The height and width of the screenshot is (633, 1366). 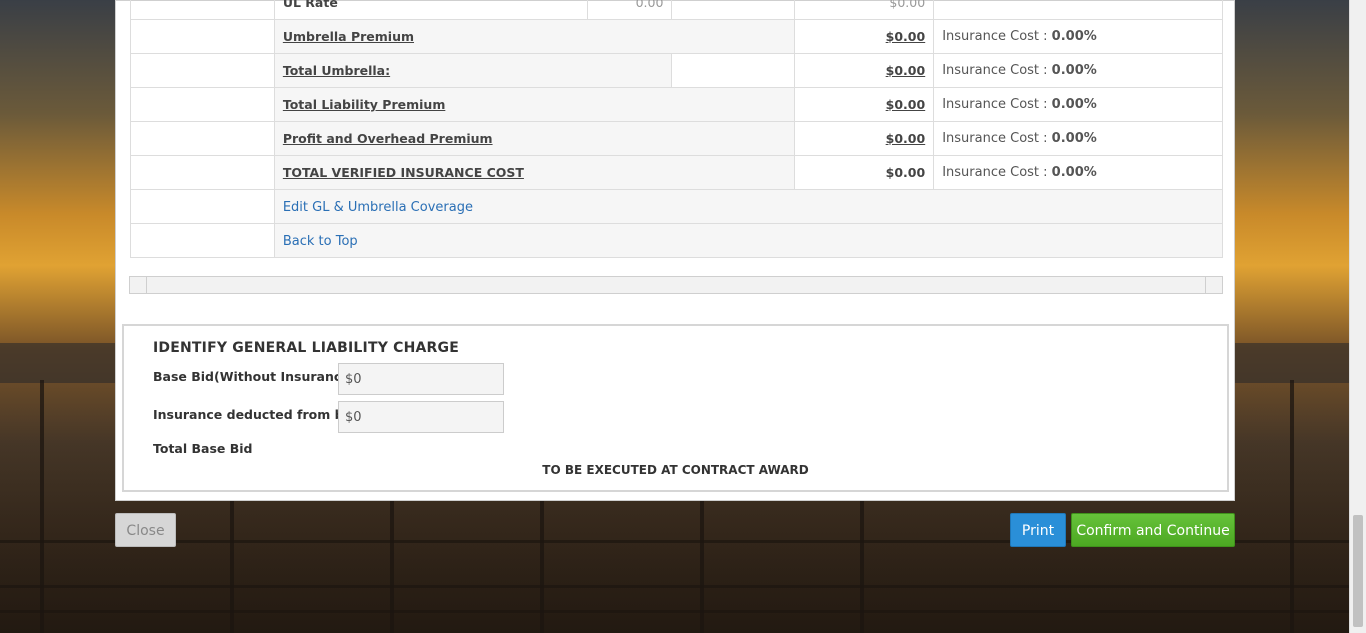 What do you see at coordinates (864, 10) in the screenshot?
I see `ul-rate-amount: $0.00` at bounding box center [864, 10].